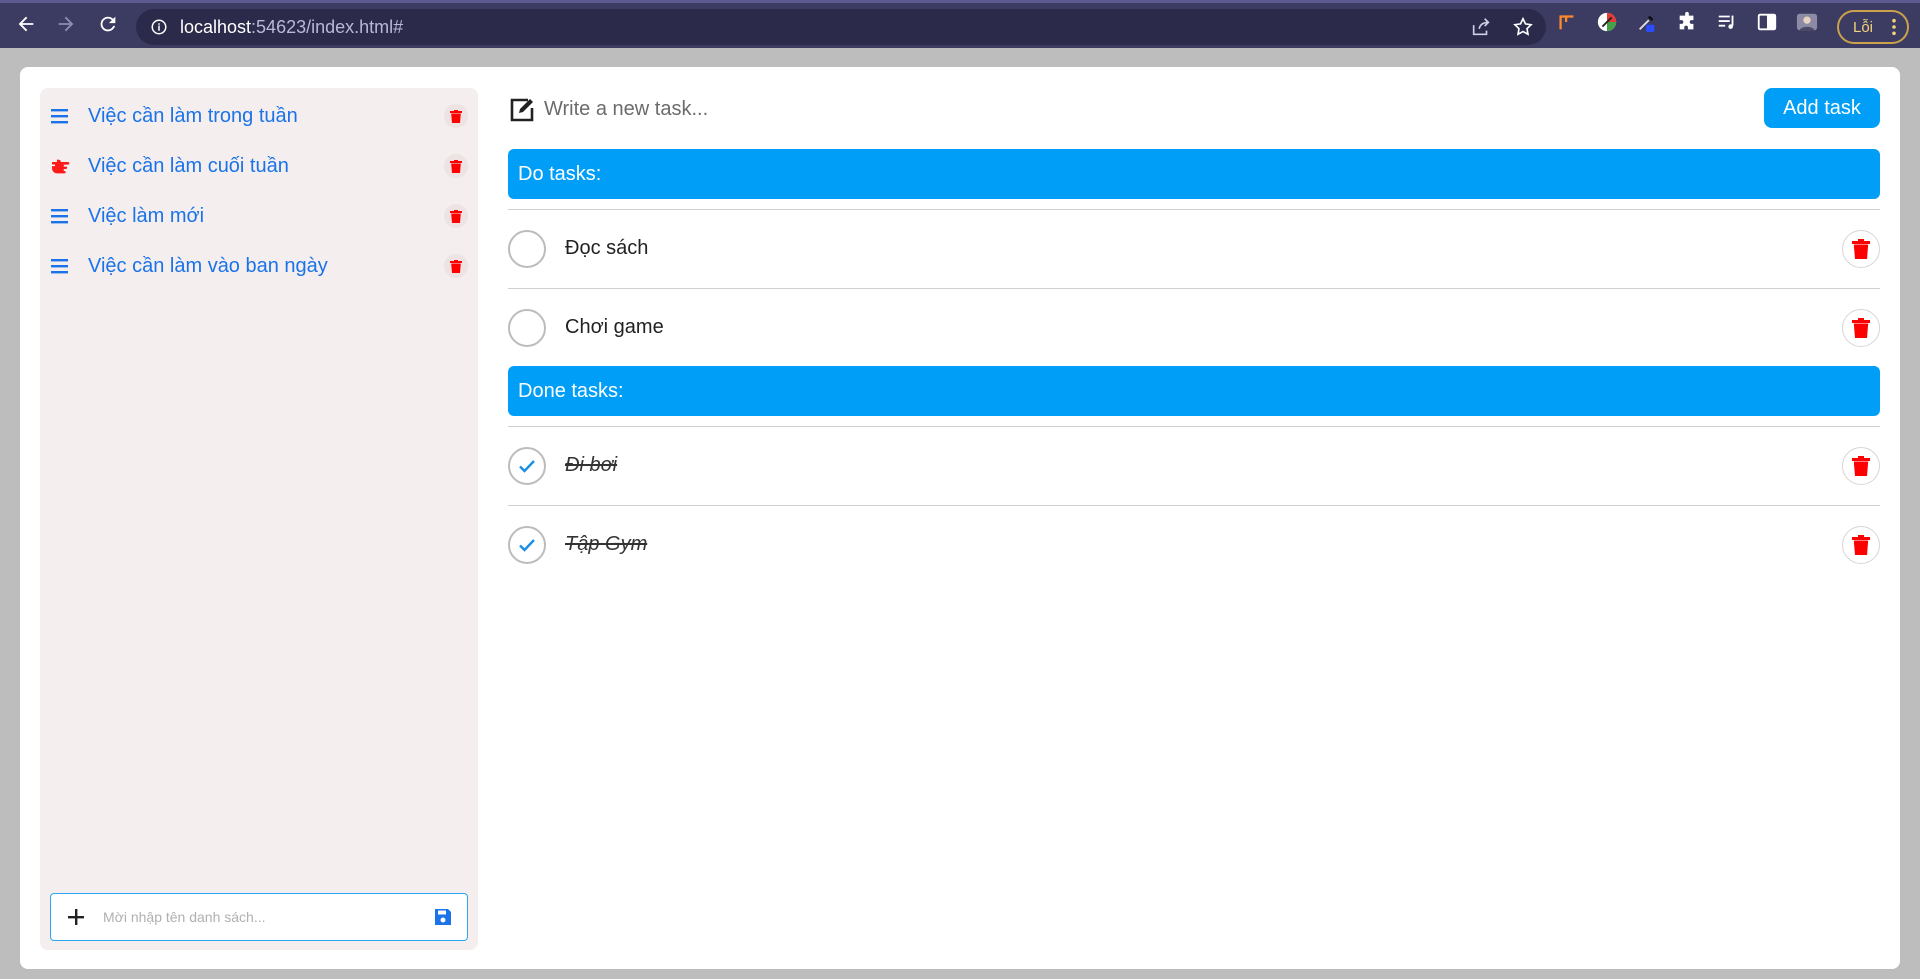 This screenshot has height=979, width=1920. What do you see at coordinates (193, 115) in the screenshot?
I see `sidebar-item-label: Việc cần làm trong tuần` at bounding box center [193, 115].